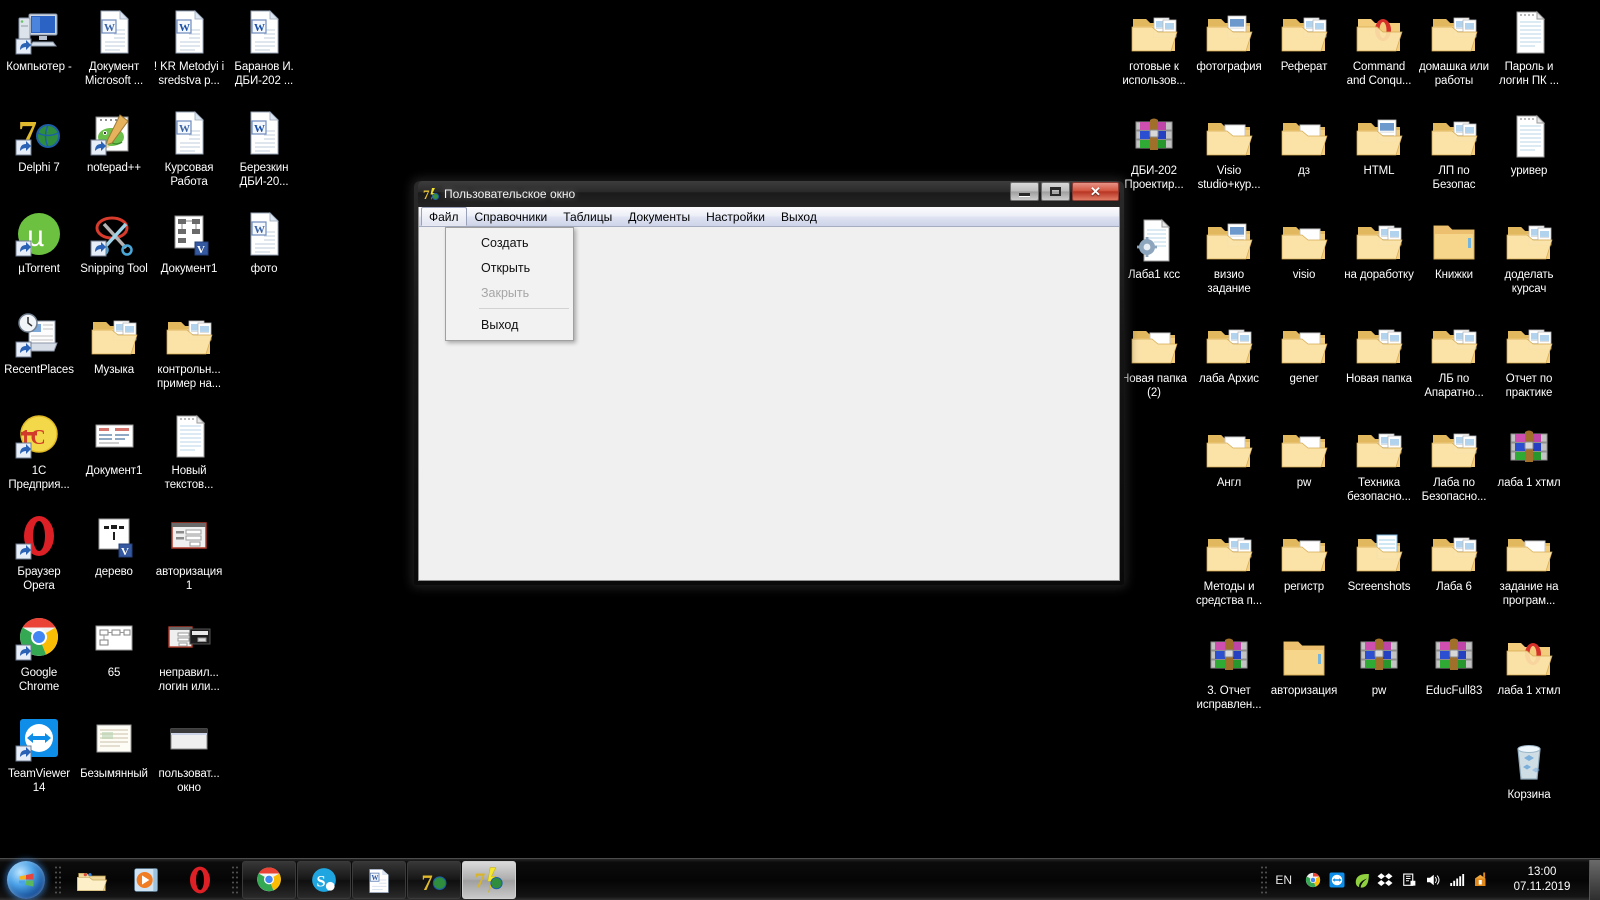 The height and width of the screenshot is (900, 1600). I want to click on taskbar-opera-icon, so click(200, 880).